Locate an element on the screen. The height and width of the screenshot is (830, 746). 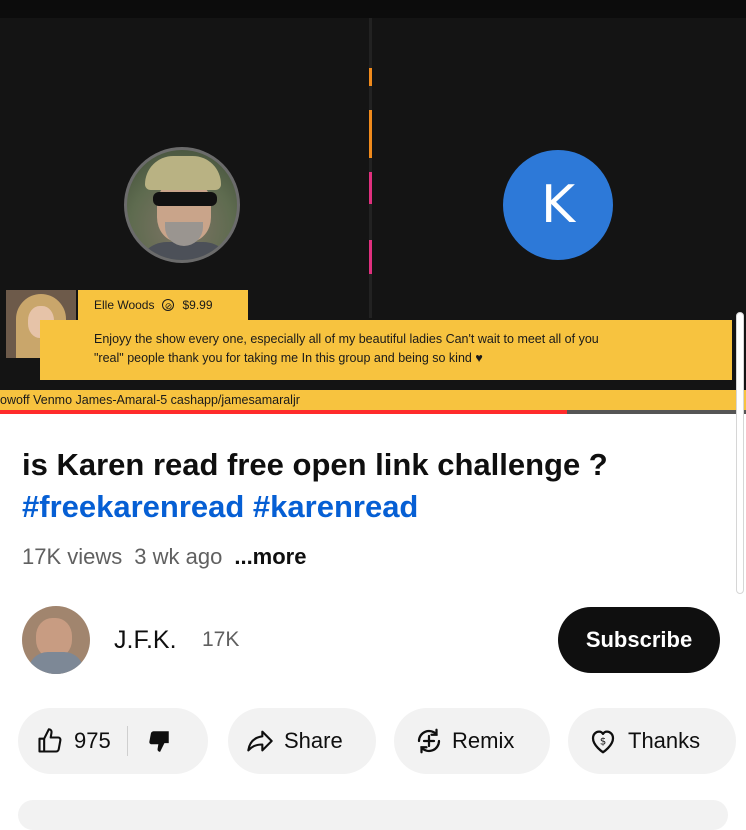
scrollbar-thumb is located at coordinates (740, 453).